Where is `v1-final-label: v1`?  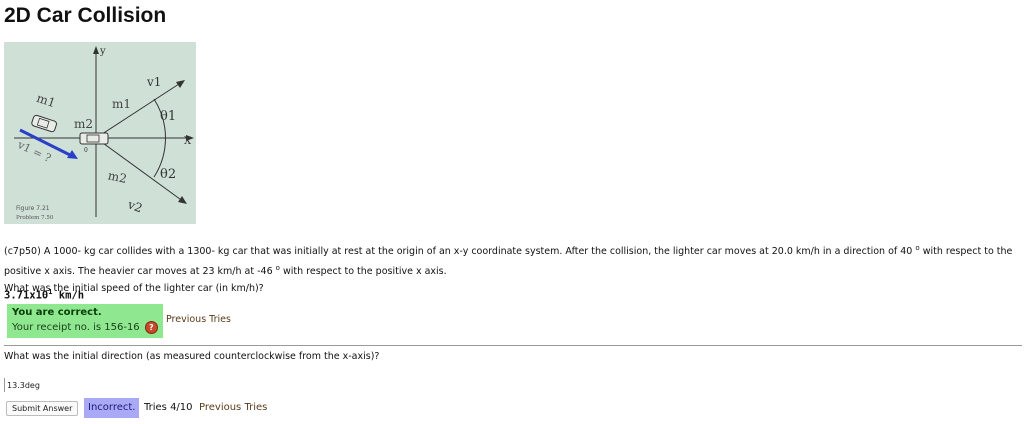 v1-final-label: v1 is located at coordinates (153, 82).